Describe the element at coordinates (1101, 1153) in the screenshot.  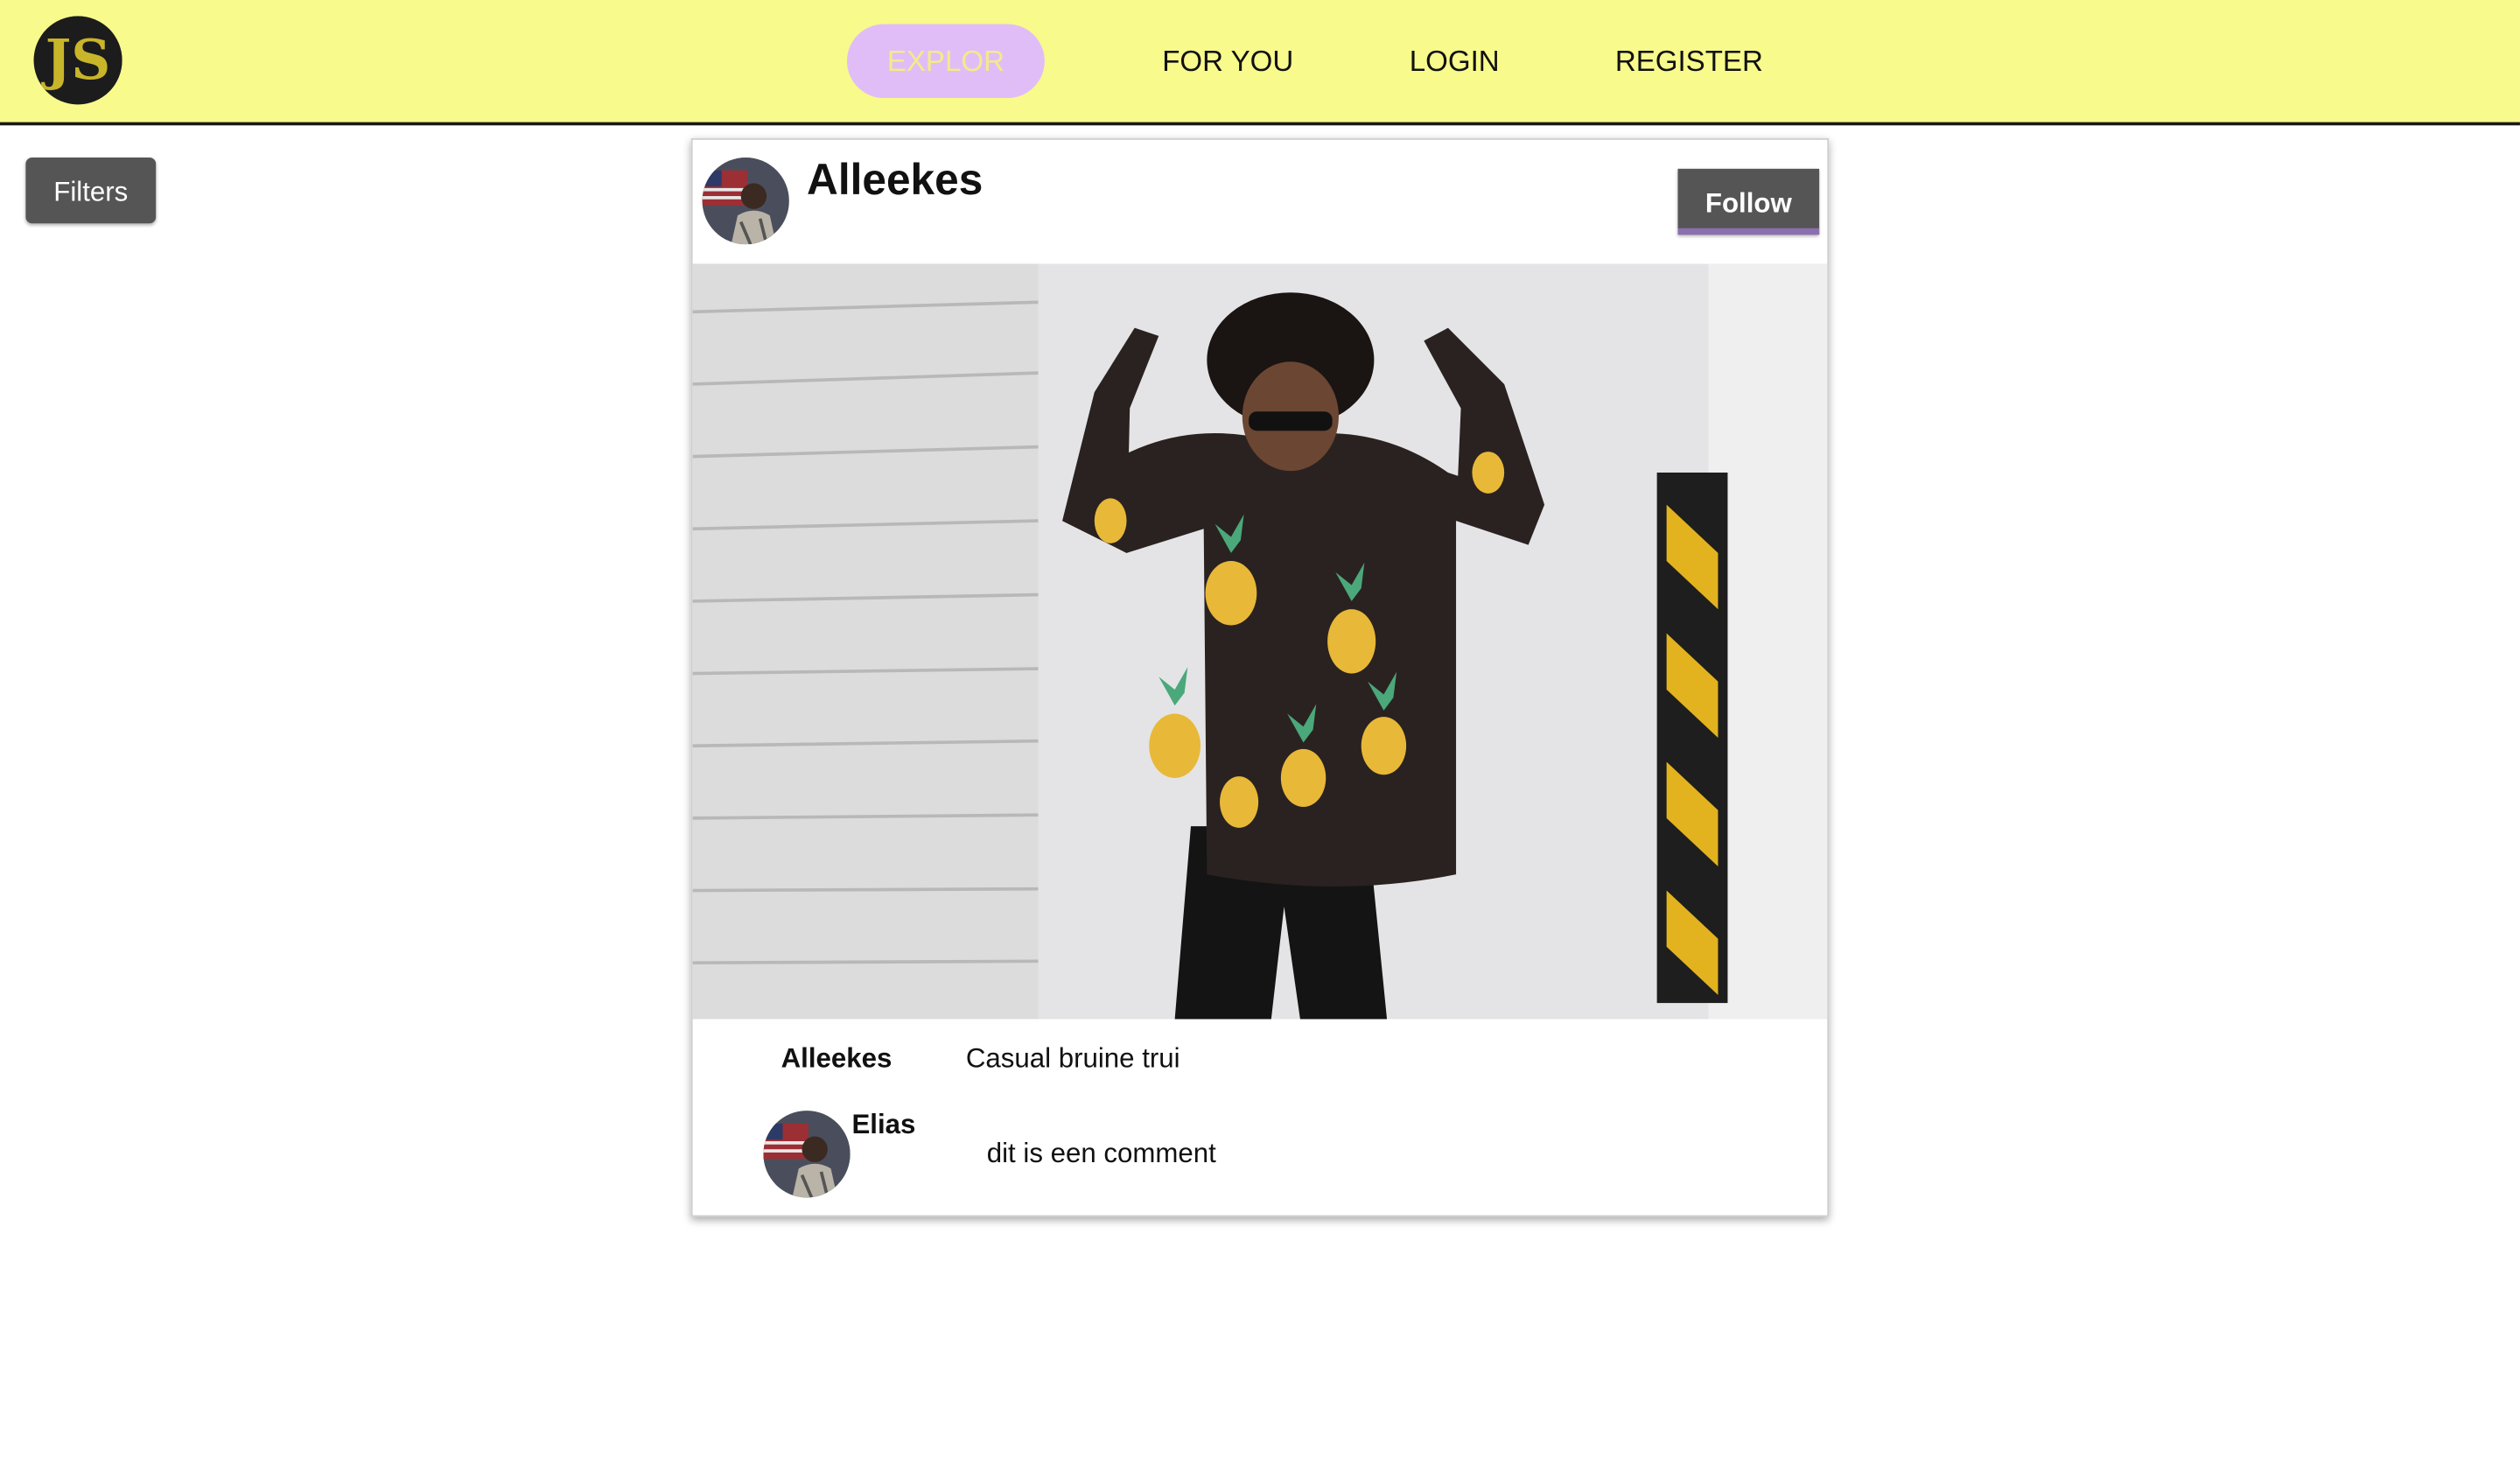
I see `comment-text: dit is een comment` at that location.